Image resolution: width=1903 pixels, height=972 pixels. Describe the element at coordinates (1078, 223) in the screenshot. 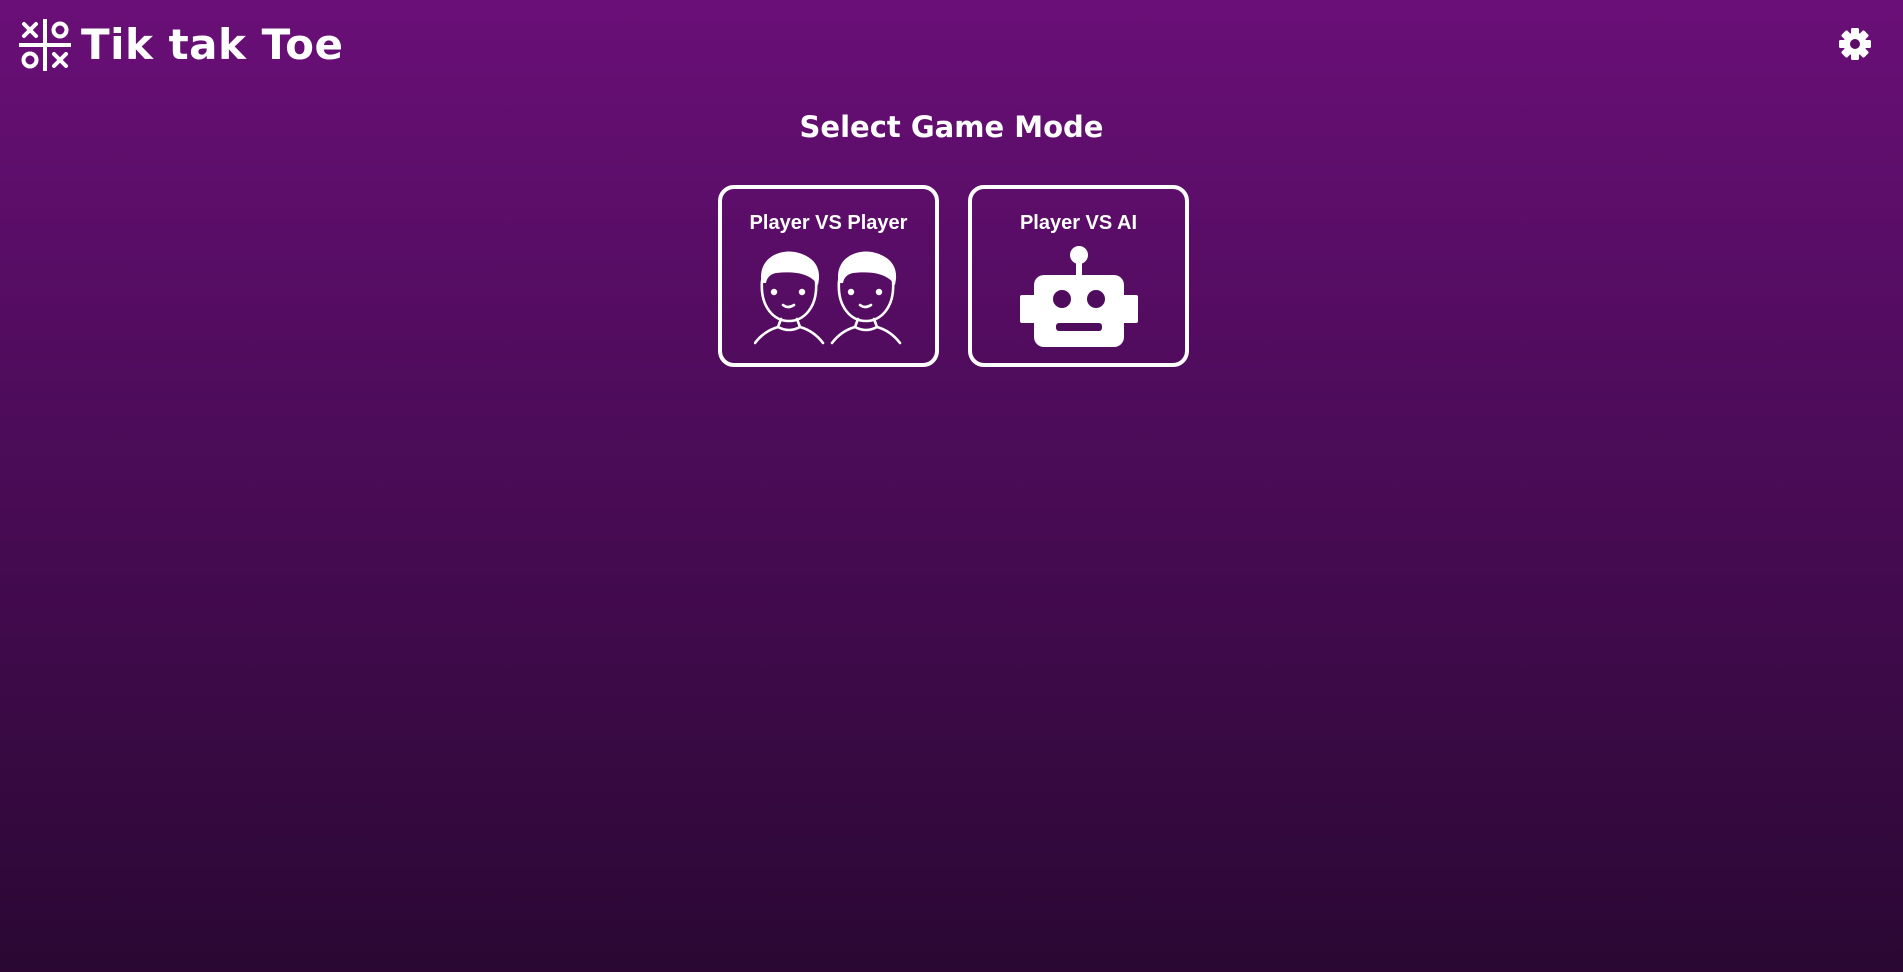

I see `mode-label-pva: Player VS AI` at that location.